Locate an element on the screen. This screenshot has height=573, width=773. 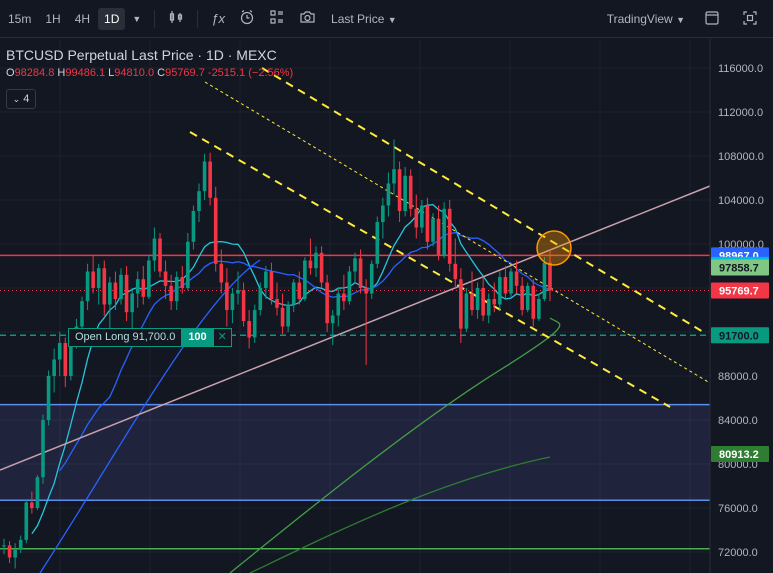
layout-grid-icon is located at coordinates (277, 18).